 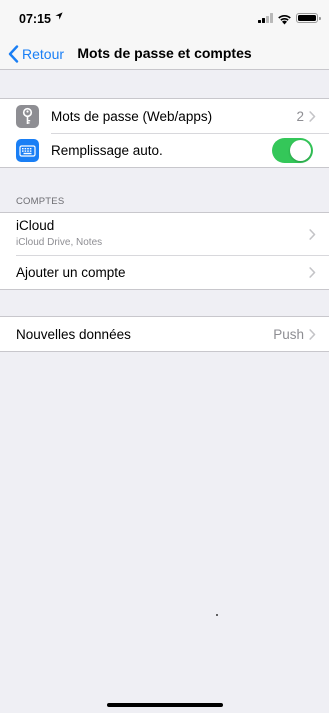 I want to click on passwords-row: Mots de passe (Web/apps) 2, so click(x=164, y=116).